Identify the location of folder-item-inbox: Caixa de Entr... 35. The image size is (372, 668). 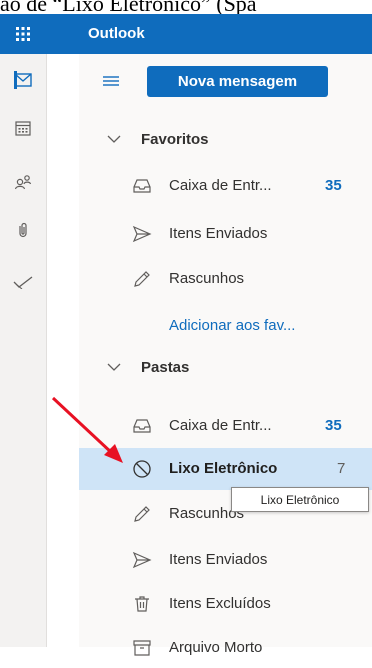
(225, 426).